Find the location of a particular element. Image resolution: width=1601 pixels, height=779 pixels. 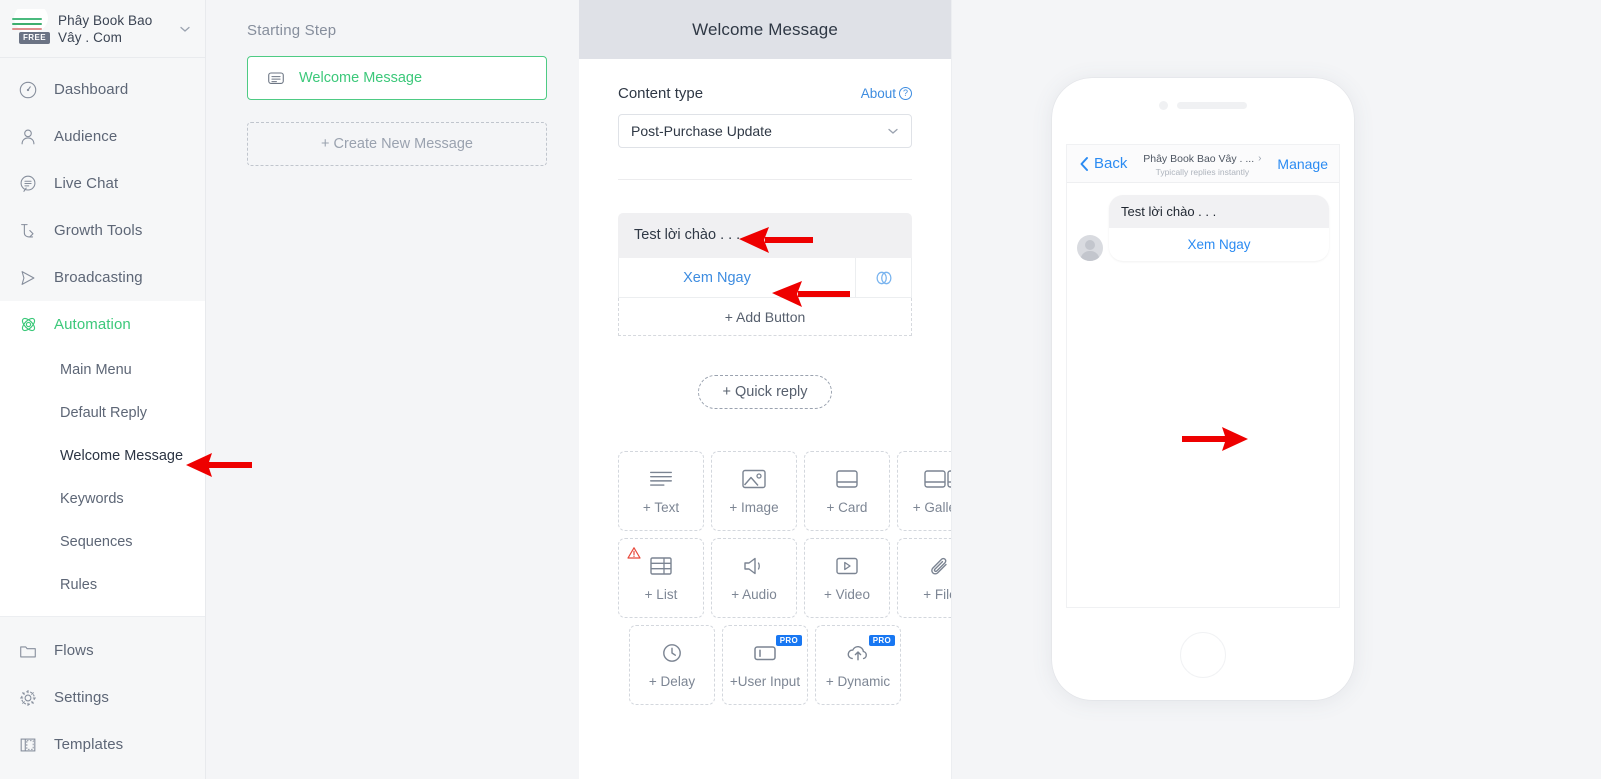

sidebar-item-dashboard: Dashboard is located at coordinates (102, 89).